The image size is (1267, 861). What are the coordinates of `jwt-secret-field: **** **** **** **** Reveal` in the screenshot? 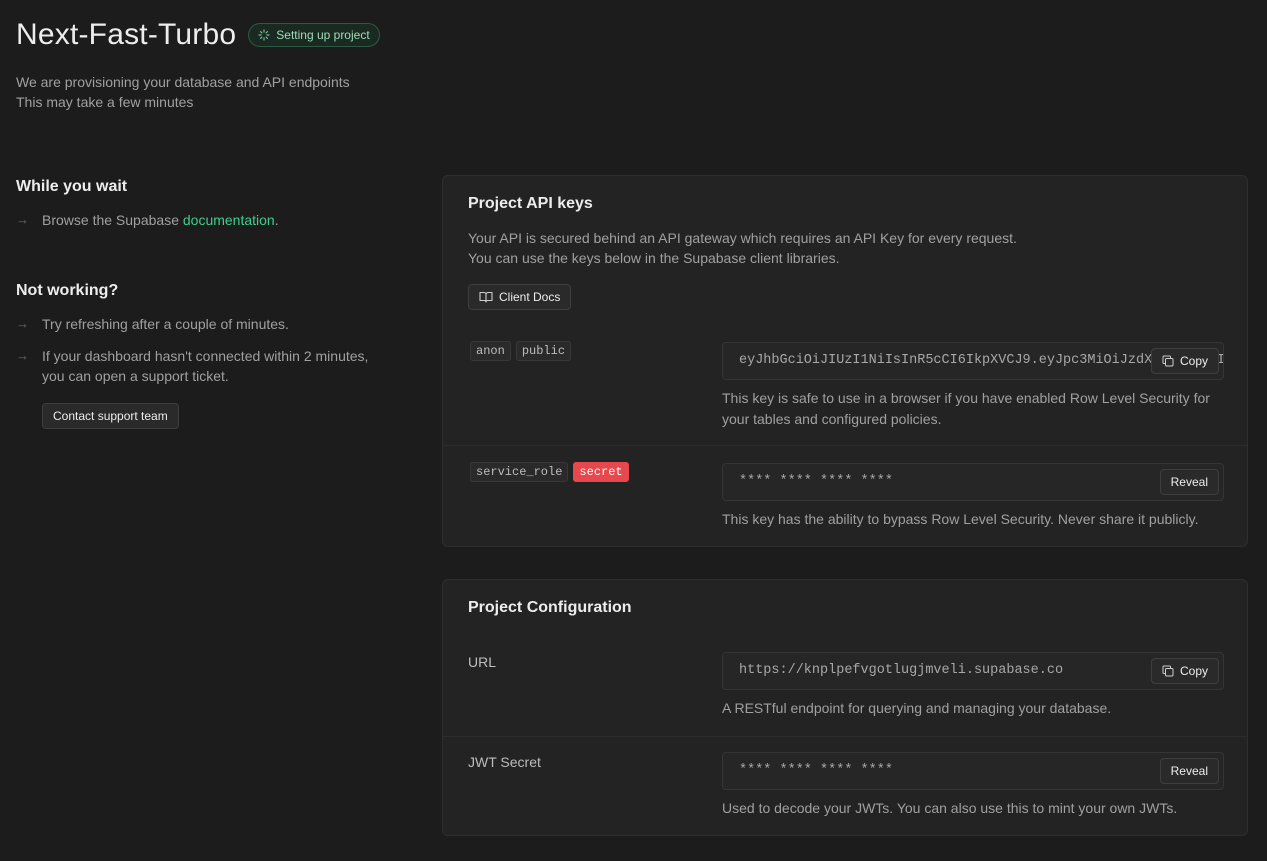 It's located at (973, 771).